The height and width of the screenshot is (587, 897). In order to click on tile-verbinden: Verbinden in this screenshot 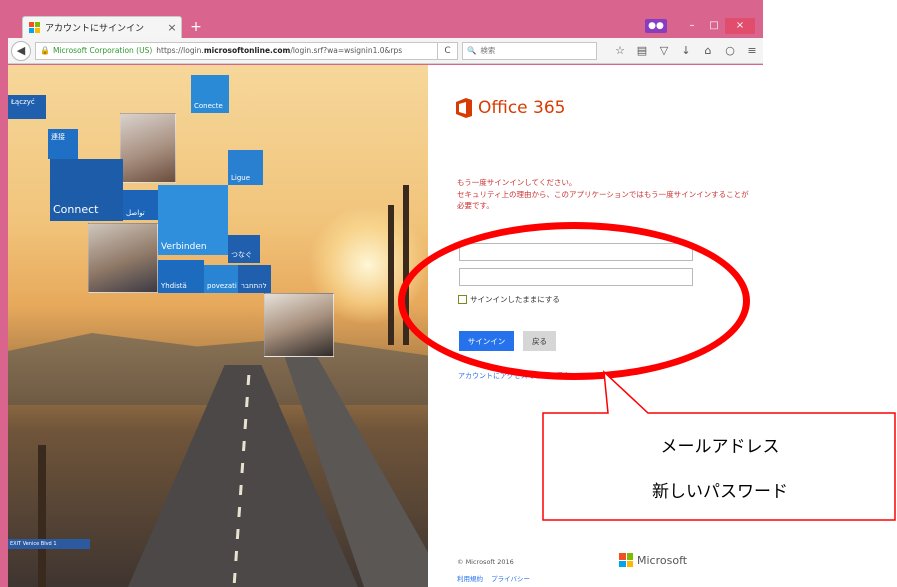, I will do `click(193, 220)`.